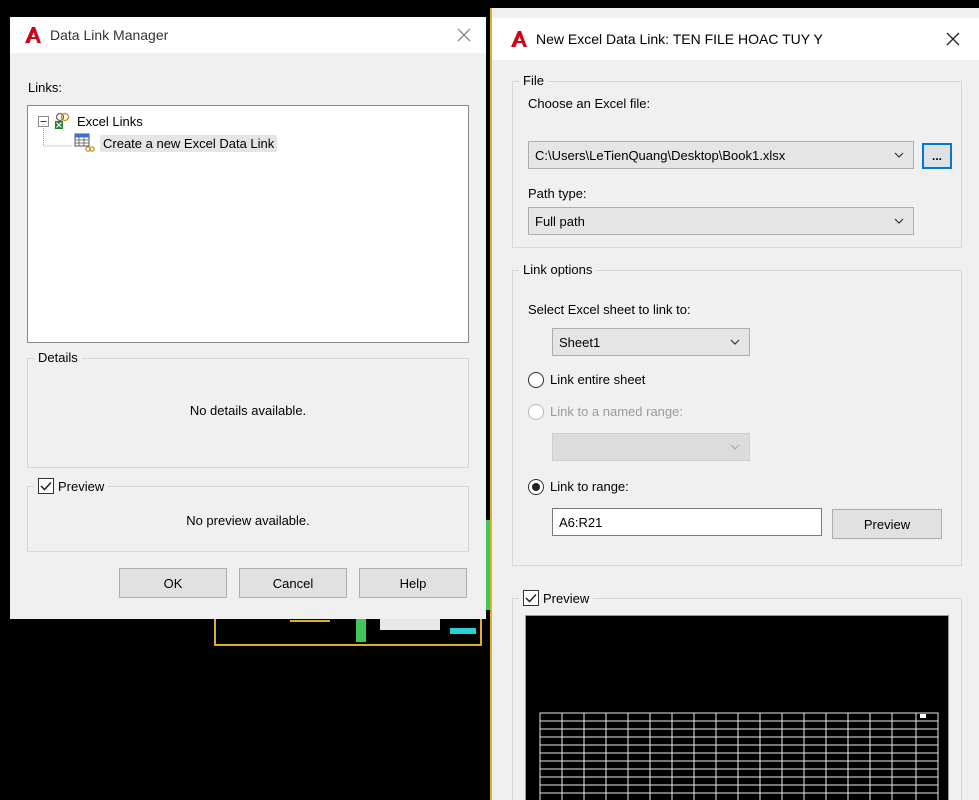 This screenshot has height=800, width=979. Describe the element at coordinates (413, 583) in the screenshot. I see `help-button: Help` at that location.